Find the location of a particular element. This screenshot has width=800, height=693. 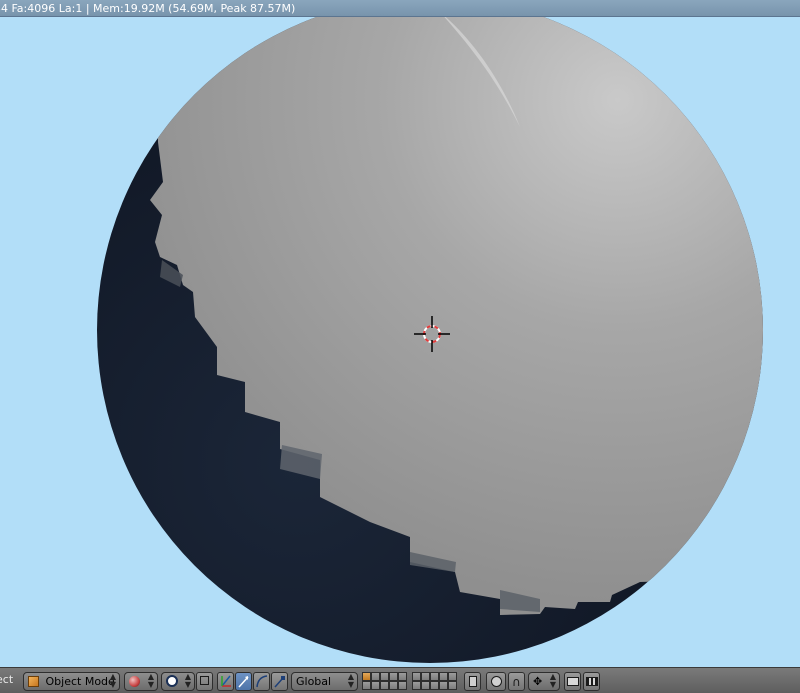

manipulator-toggle-button is located at coordinates (225, 681).